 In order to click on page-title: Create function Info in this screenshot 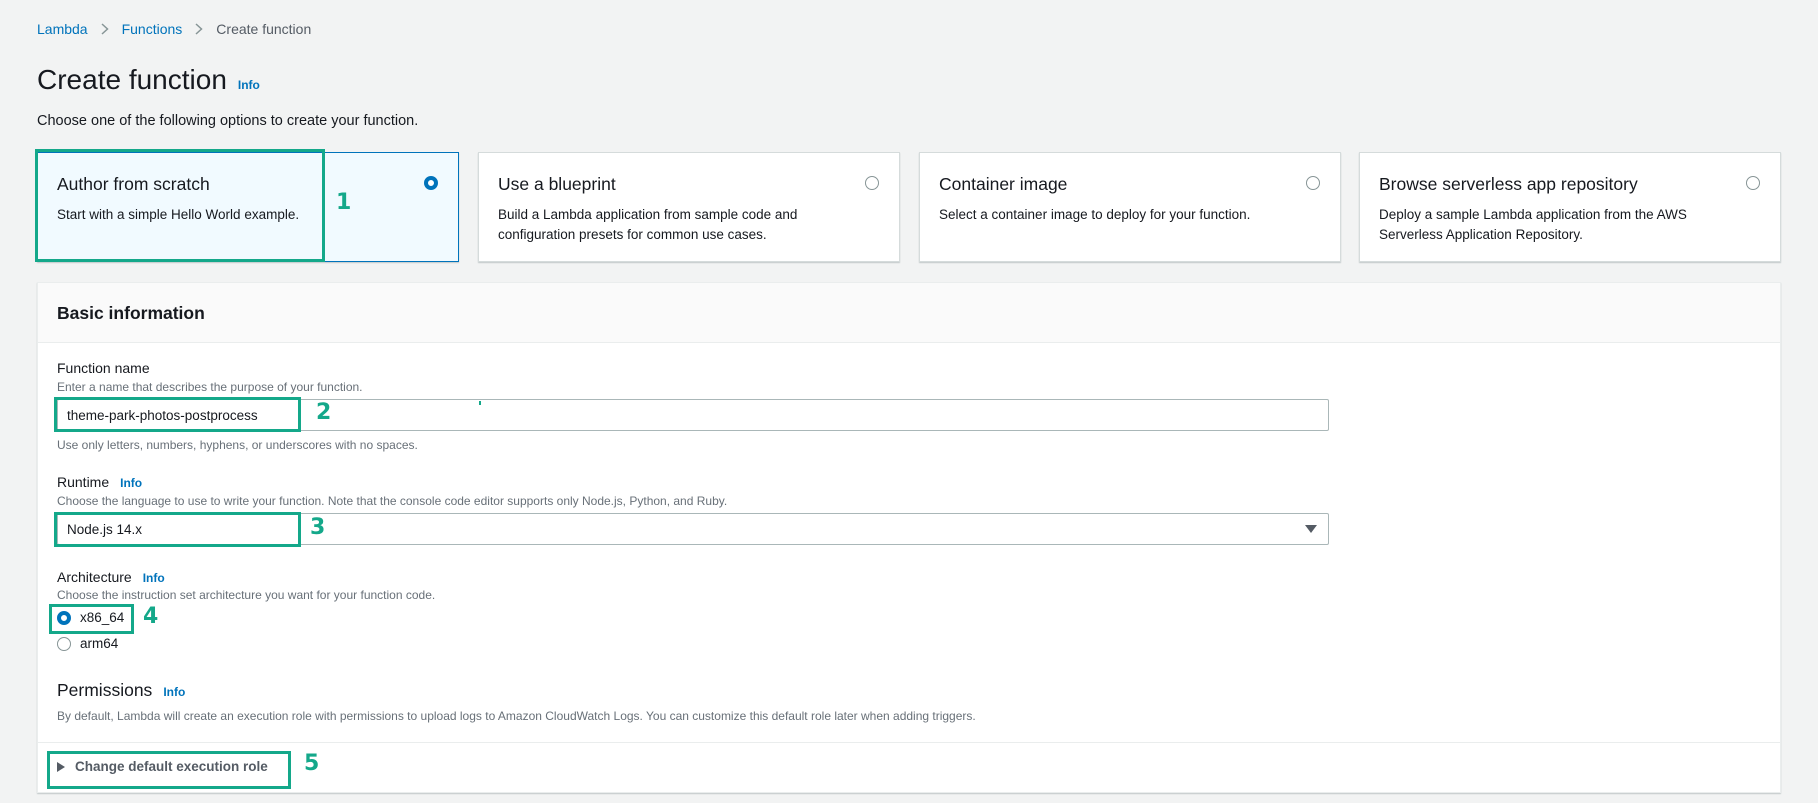, I will do `click(148, 80)`.